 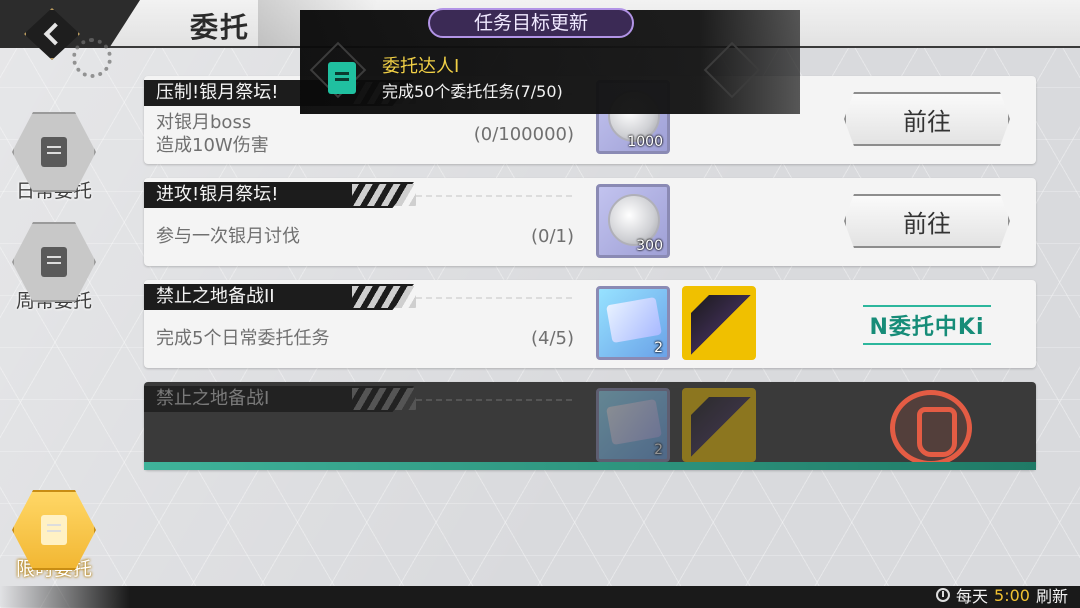 What do you see at coordinates (931, 428) in the screenshot?
I see `completed-seal-icon` at bounding box center [931, 428].